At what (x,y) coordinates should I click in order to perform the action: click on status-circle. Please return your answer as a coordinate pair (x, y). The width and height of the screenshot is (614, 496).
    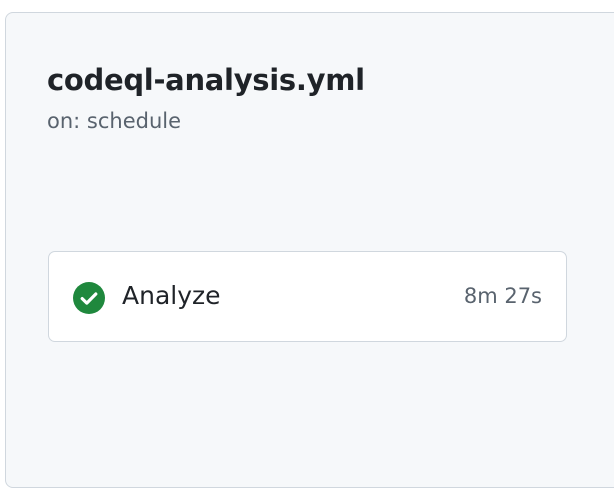
    Looking at the image, I should click on (89, 298).